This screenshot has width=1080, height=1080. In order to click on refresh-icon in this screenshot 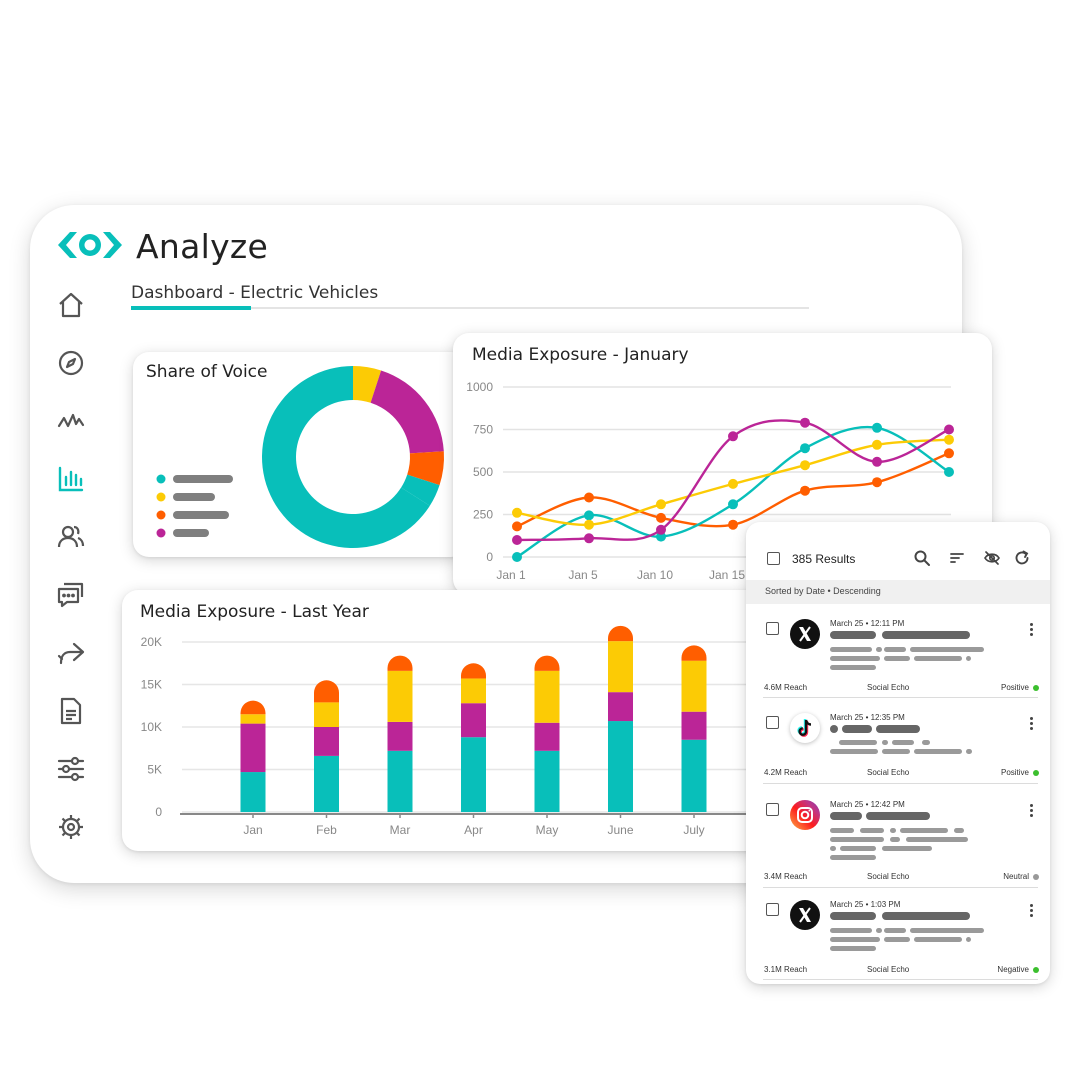, I will do `click(1022, 558)`.